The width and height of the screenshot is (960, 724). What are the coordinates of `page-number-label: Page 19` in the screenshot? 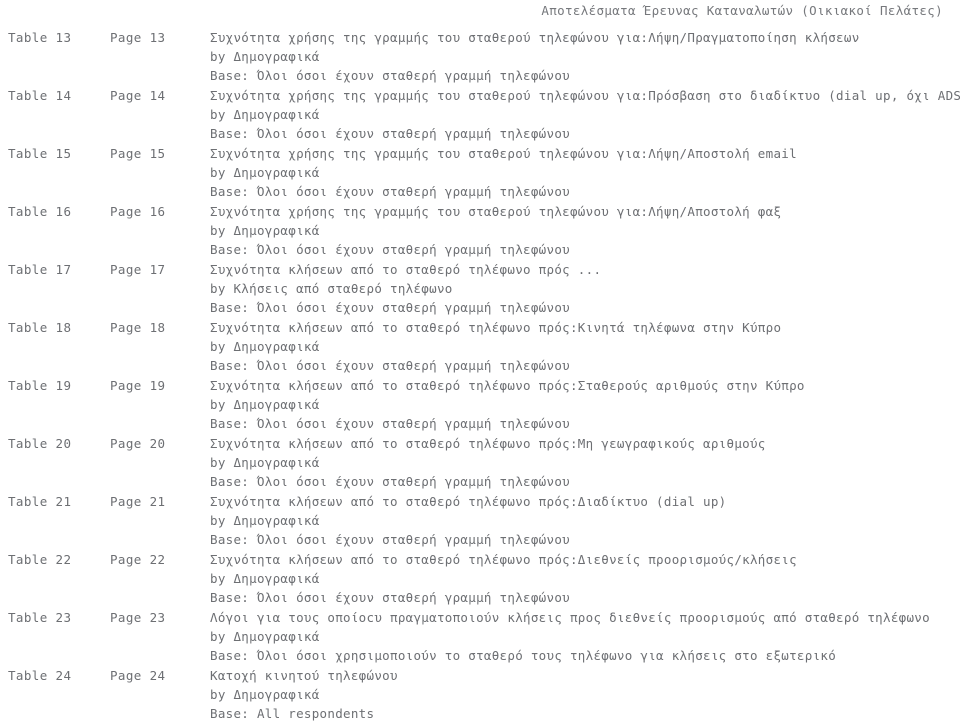 It's located at (138, 385).